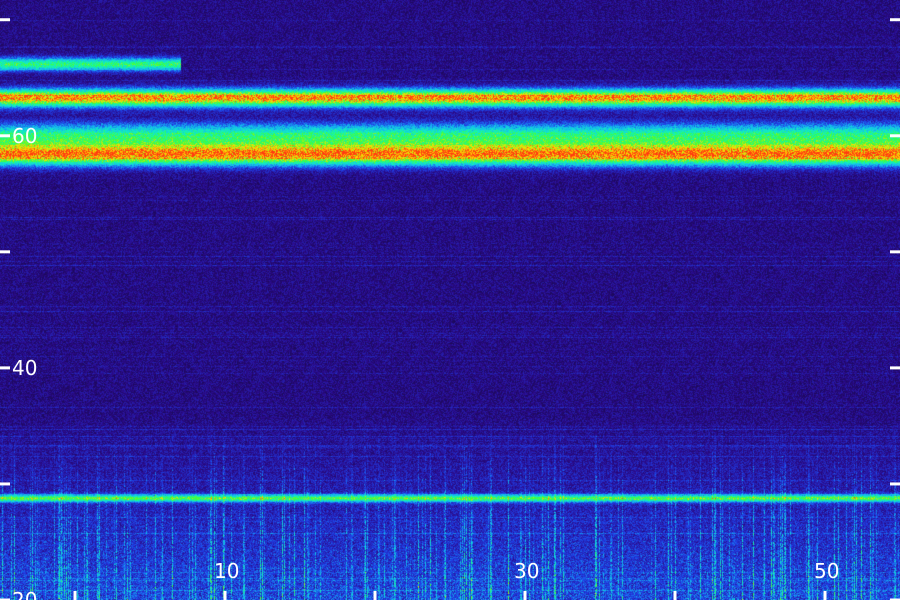 Image resolution: width=900 pixels, height=600 pixels. Describe the element at coordinates (24, 368) in the screenshot. I see `y-tick-label: 40` at that location.